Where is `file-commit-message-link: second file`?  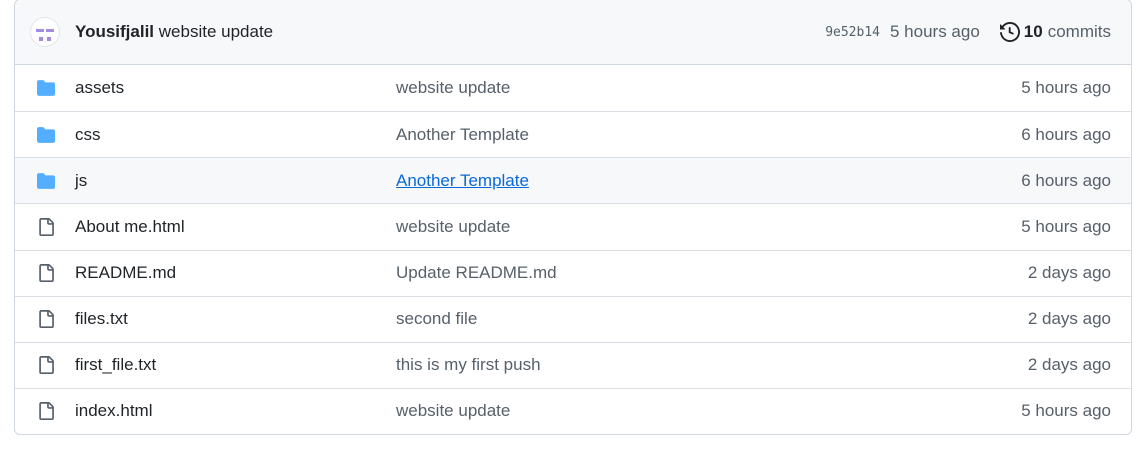 file-commit-message-link: second file is located at coordinates (712, 319).